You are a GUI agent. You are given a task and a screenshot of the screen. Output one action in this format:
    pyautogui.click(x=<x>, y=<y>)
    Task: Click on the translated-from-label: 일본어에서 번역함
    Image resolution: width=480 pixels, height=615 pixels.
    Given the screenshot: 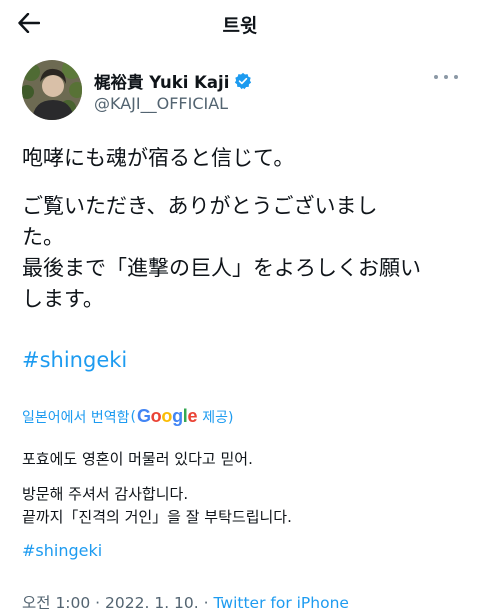 What is the action you would take?
    pyautogui.click(x=76, y=417)
    